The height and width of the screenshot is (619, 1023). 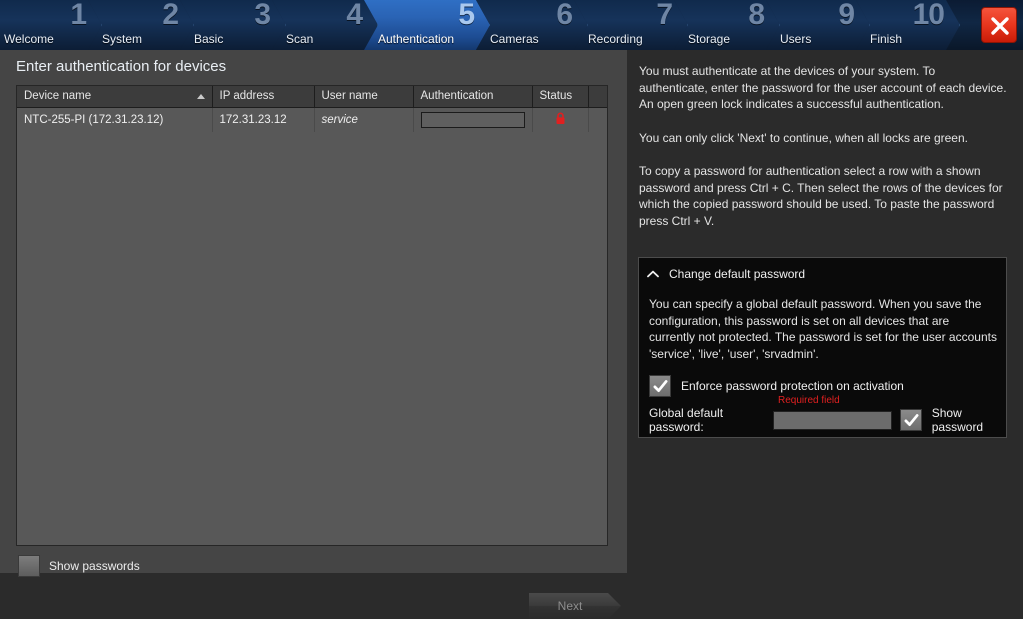 What do you see at coordinates (94, 566) in the screenshot?
I see `show-passwords-label: Show passwords` at bounding box center [94, 566].